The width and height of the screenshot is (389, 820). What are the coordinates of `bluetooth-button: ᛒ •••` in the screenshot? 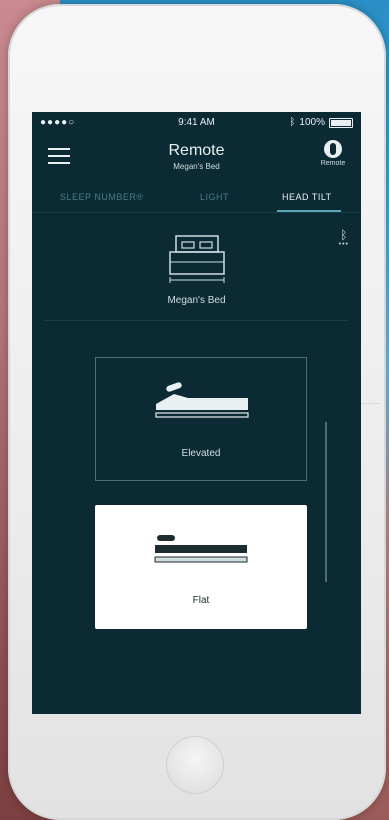 It's located at (344, 238).